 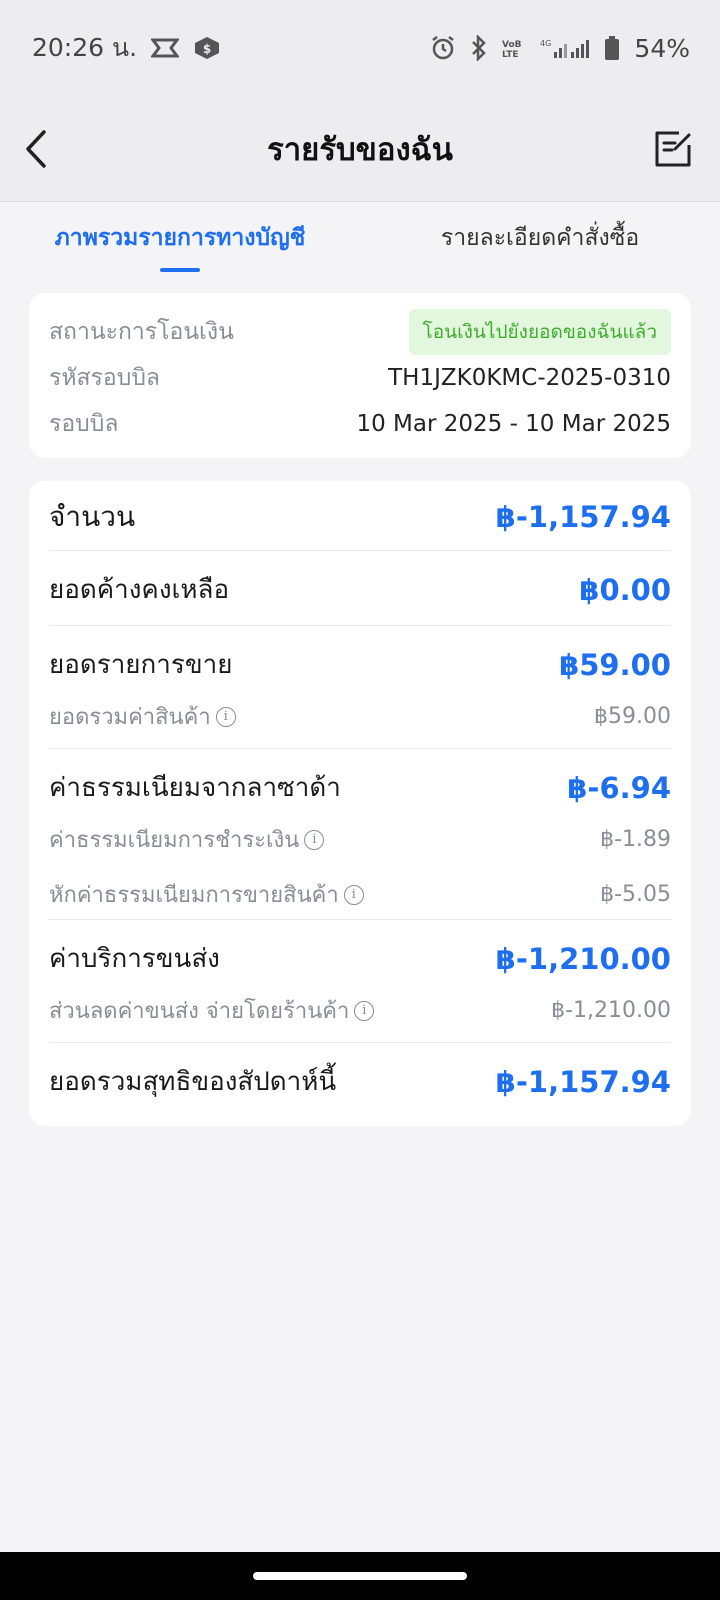 I want to click on chevron-left-icon, so click(x=36, y=149).